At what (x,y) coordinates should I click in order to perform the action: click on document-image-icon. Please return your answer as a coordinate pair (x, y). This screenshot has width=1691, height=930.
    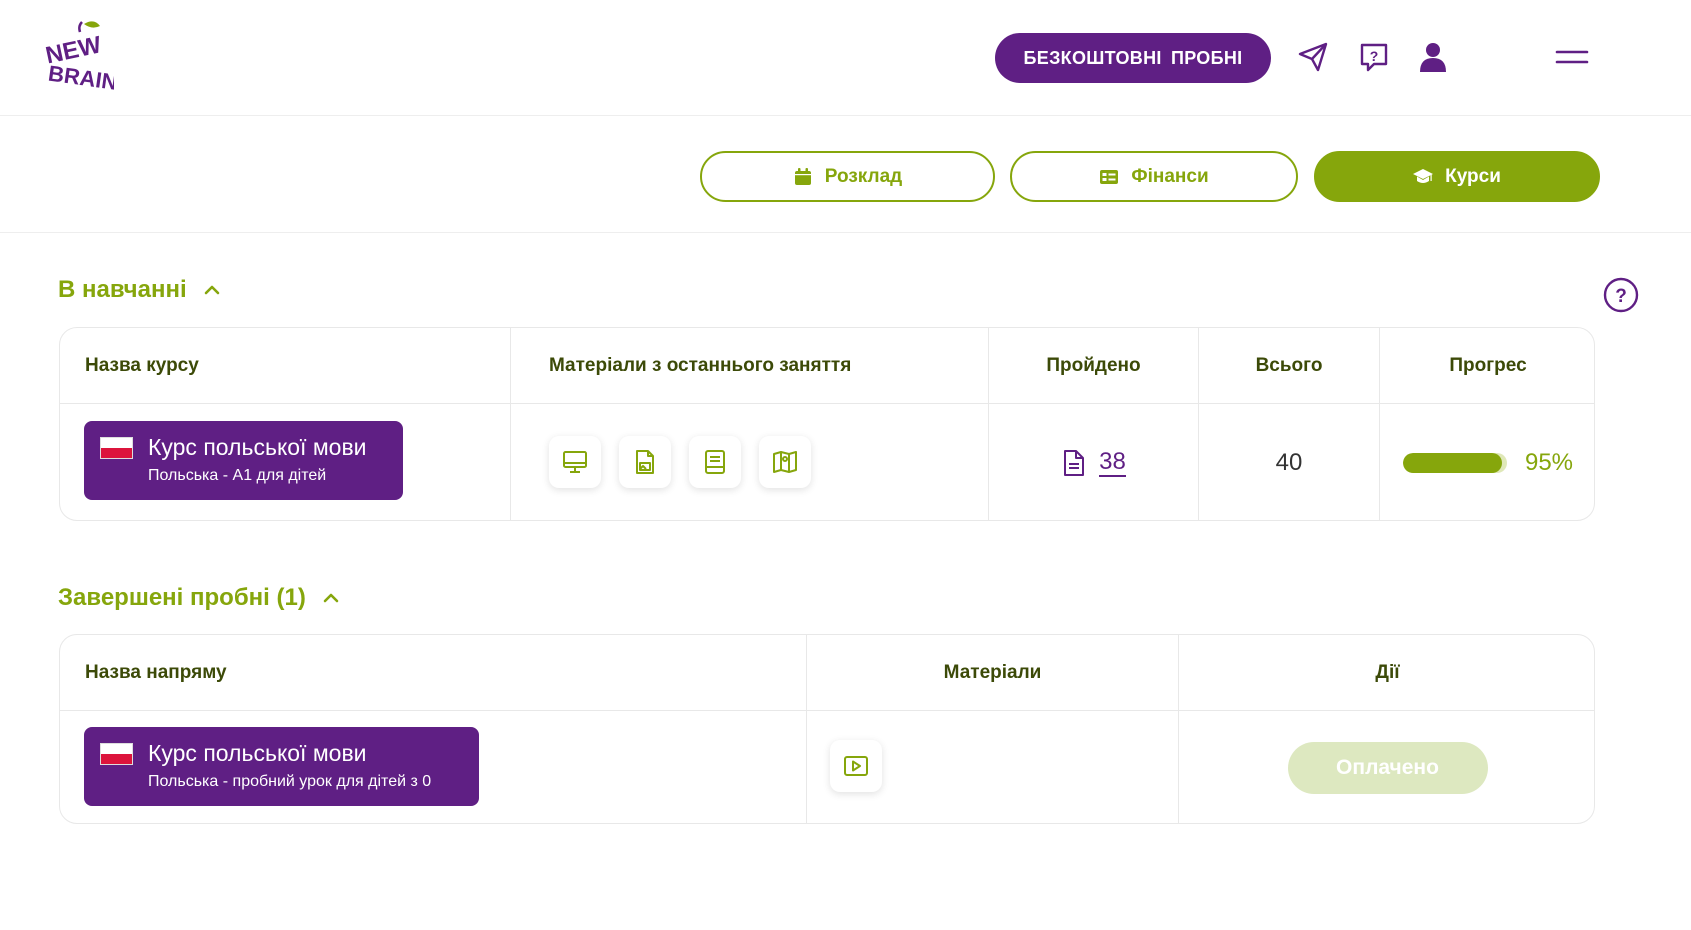
    Looking at the image, I should click on (645, 462).